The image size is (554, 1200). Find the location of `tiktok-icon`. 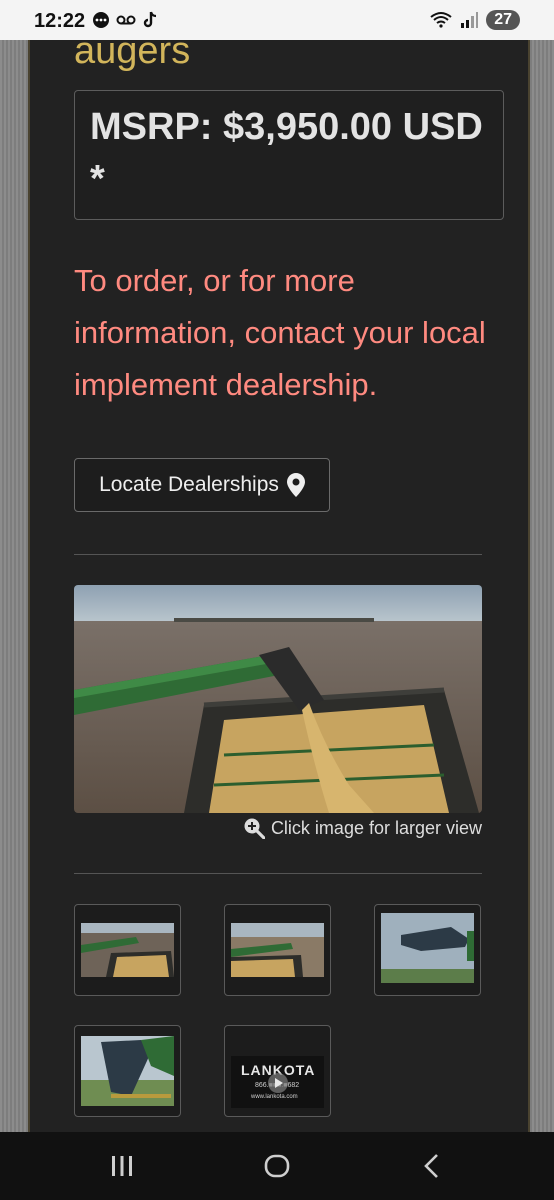

tiktok-icon is located at coordinates (150, 19).